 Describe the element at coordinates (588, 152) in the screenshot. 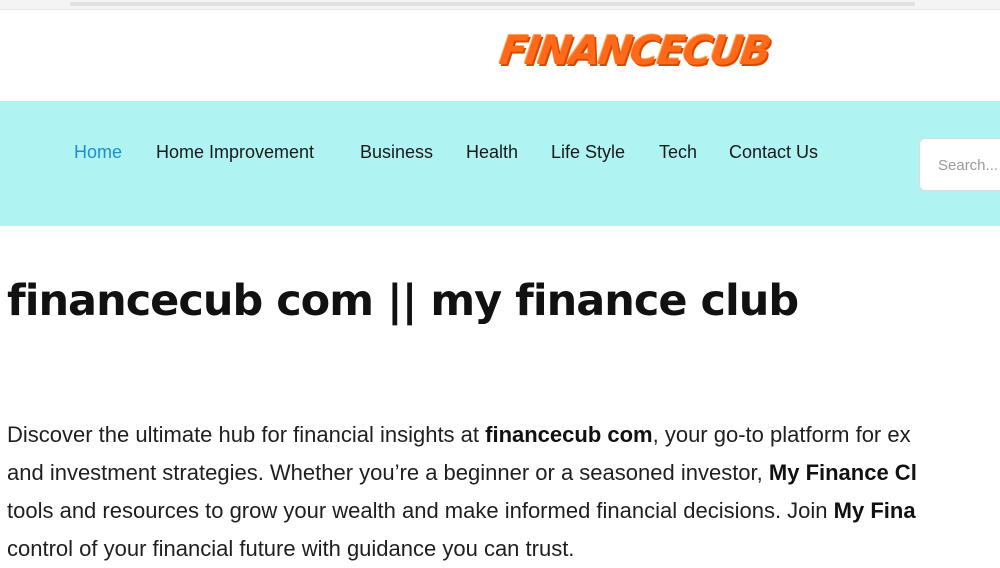

I see `nav-item-life-style: Life Style` at that location.